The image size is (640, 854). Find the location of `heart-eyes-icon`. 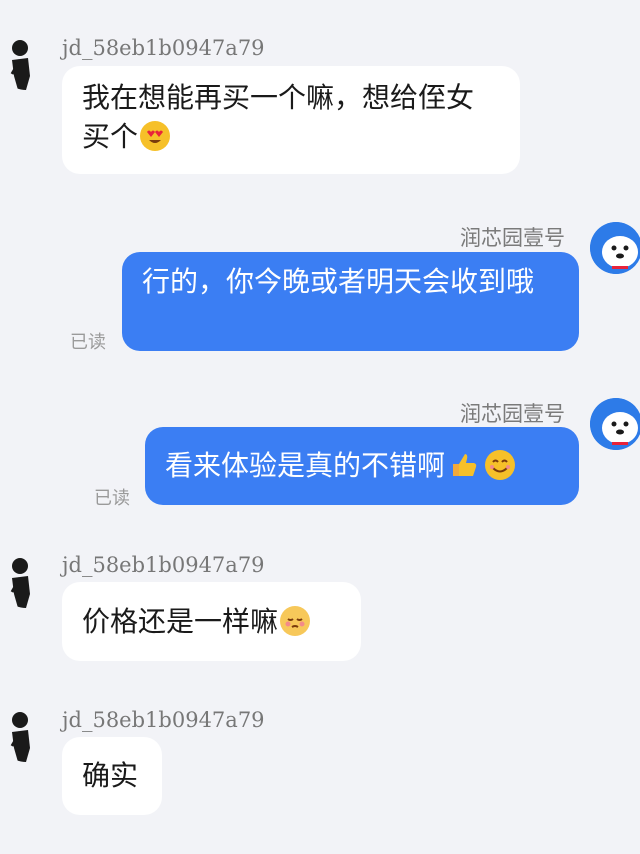

heart-eyes-icon is located at coordinates (155, 136).